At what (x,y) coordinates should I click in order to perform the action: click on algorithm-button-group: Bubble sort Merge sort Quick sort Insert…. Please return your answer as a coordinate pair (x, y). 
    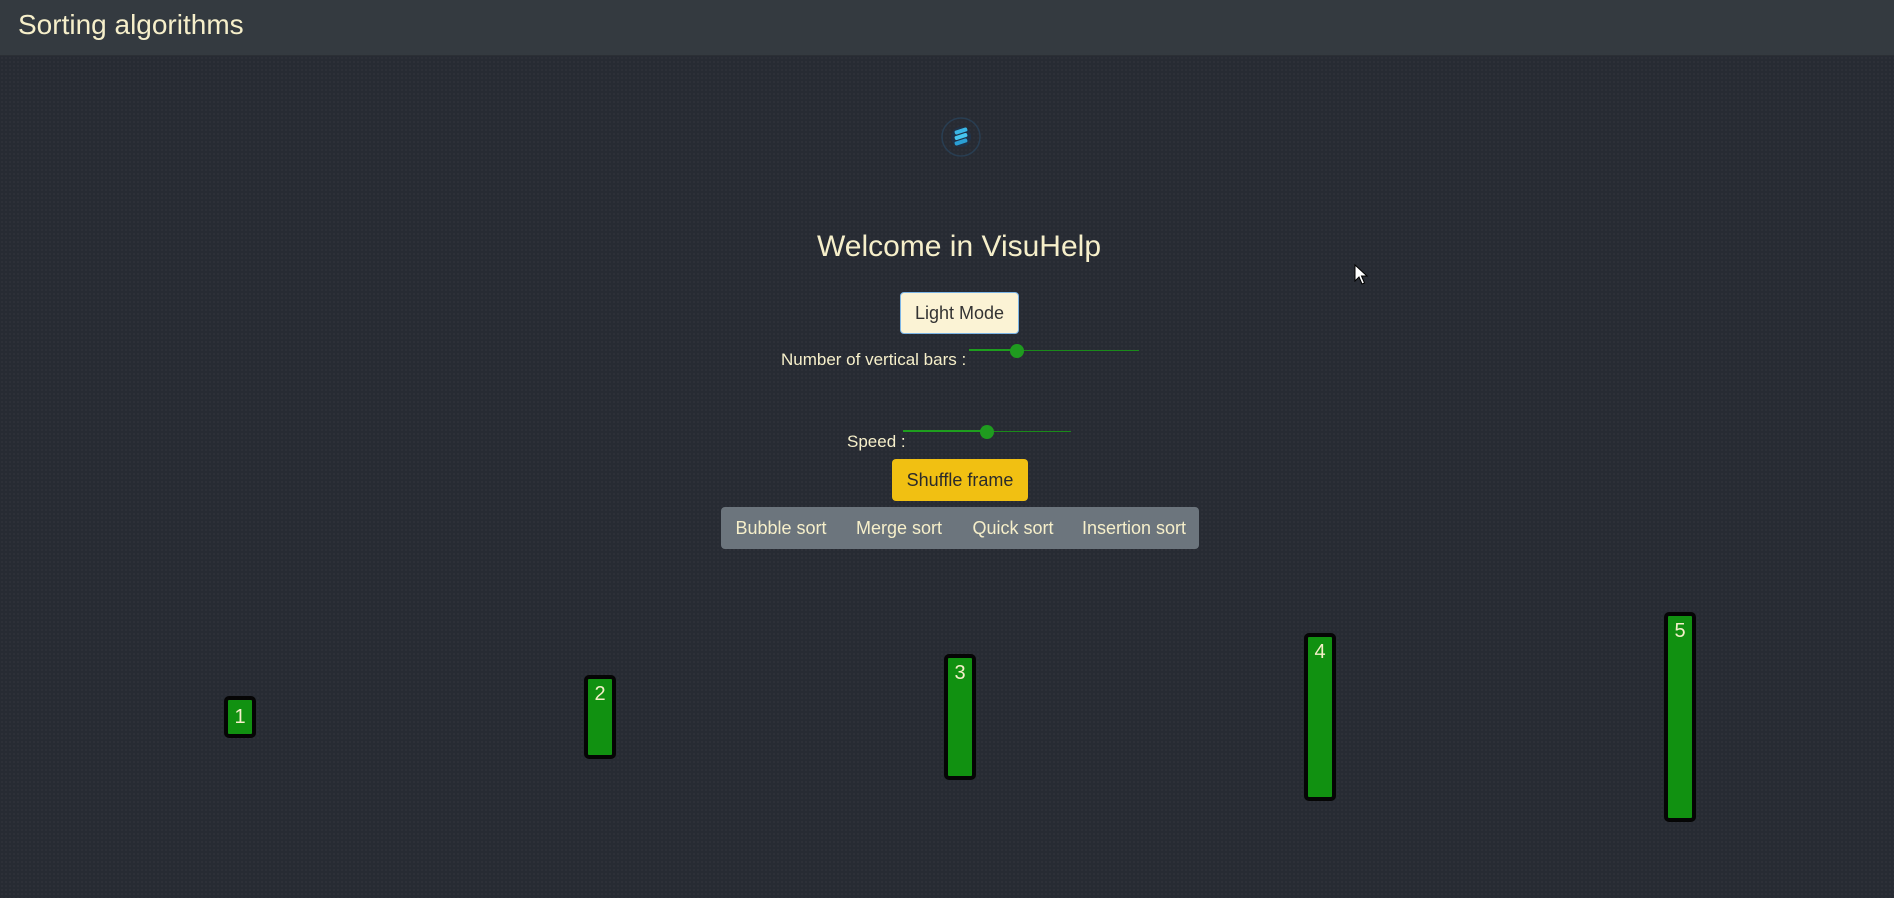
    Looking at the image, I should click on (960, 528).